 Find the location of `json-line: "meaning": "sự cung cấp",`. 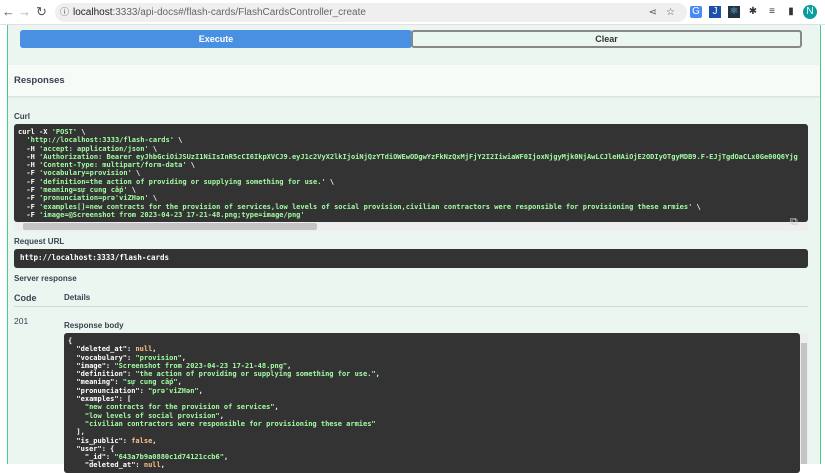

json-line: "meaning": "sự cung cấp", is located at coordinates (125, 382).